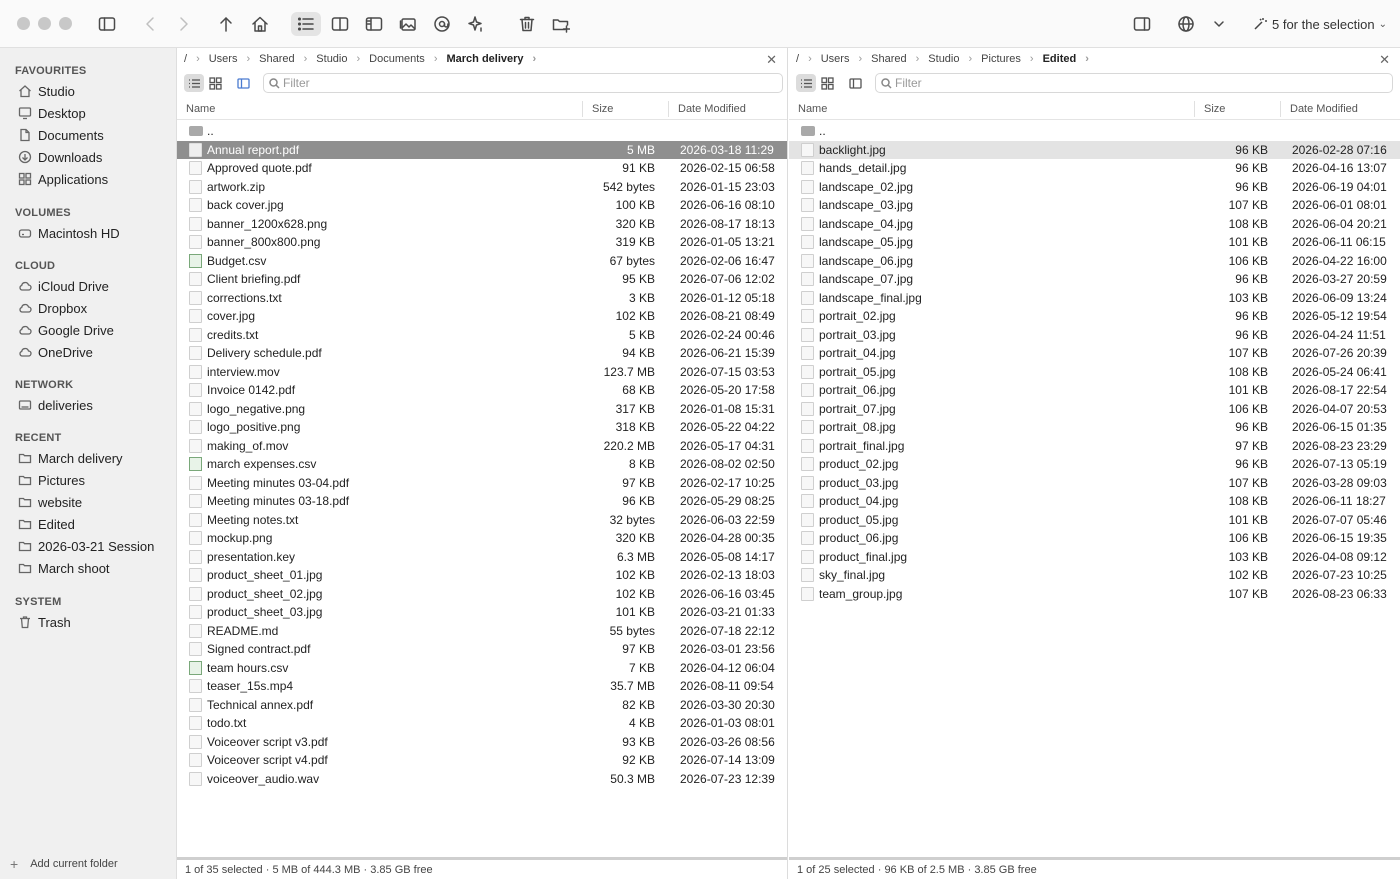 The width and height of the screenshot is (1400, 879). What do you see at coordinates (1094, 335) in the screenshot?
I see `table-row: portrait_03.jpg 96 KB 2026-04-24 11:51` at bounding box center [1094, 335].